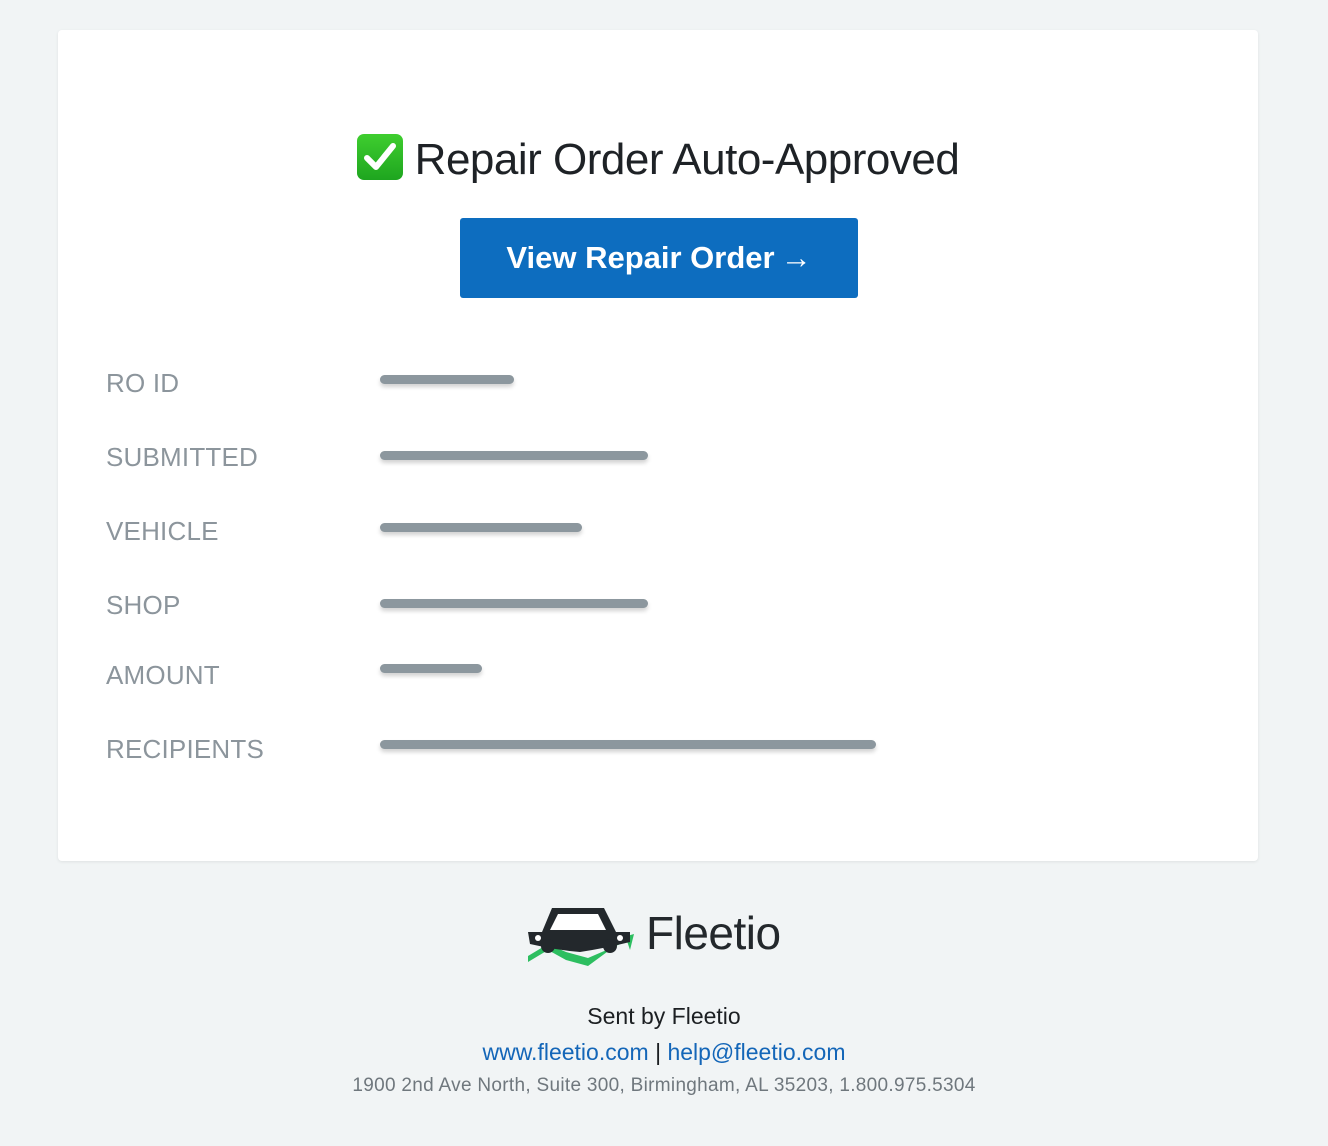 The height and width of the screenshot is (1146, 1328). What do you see at coordinates (379, 157) in the screenshot?
I see `check-mark-icon` at bounding box center [379, 157].